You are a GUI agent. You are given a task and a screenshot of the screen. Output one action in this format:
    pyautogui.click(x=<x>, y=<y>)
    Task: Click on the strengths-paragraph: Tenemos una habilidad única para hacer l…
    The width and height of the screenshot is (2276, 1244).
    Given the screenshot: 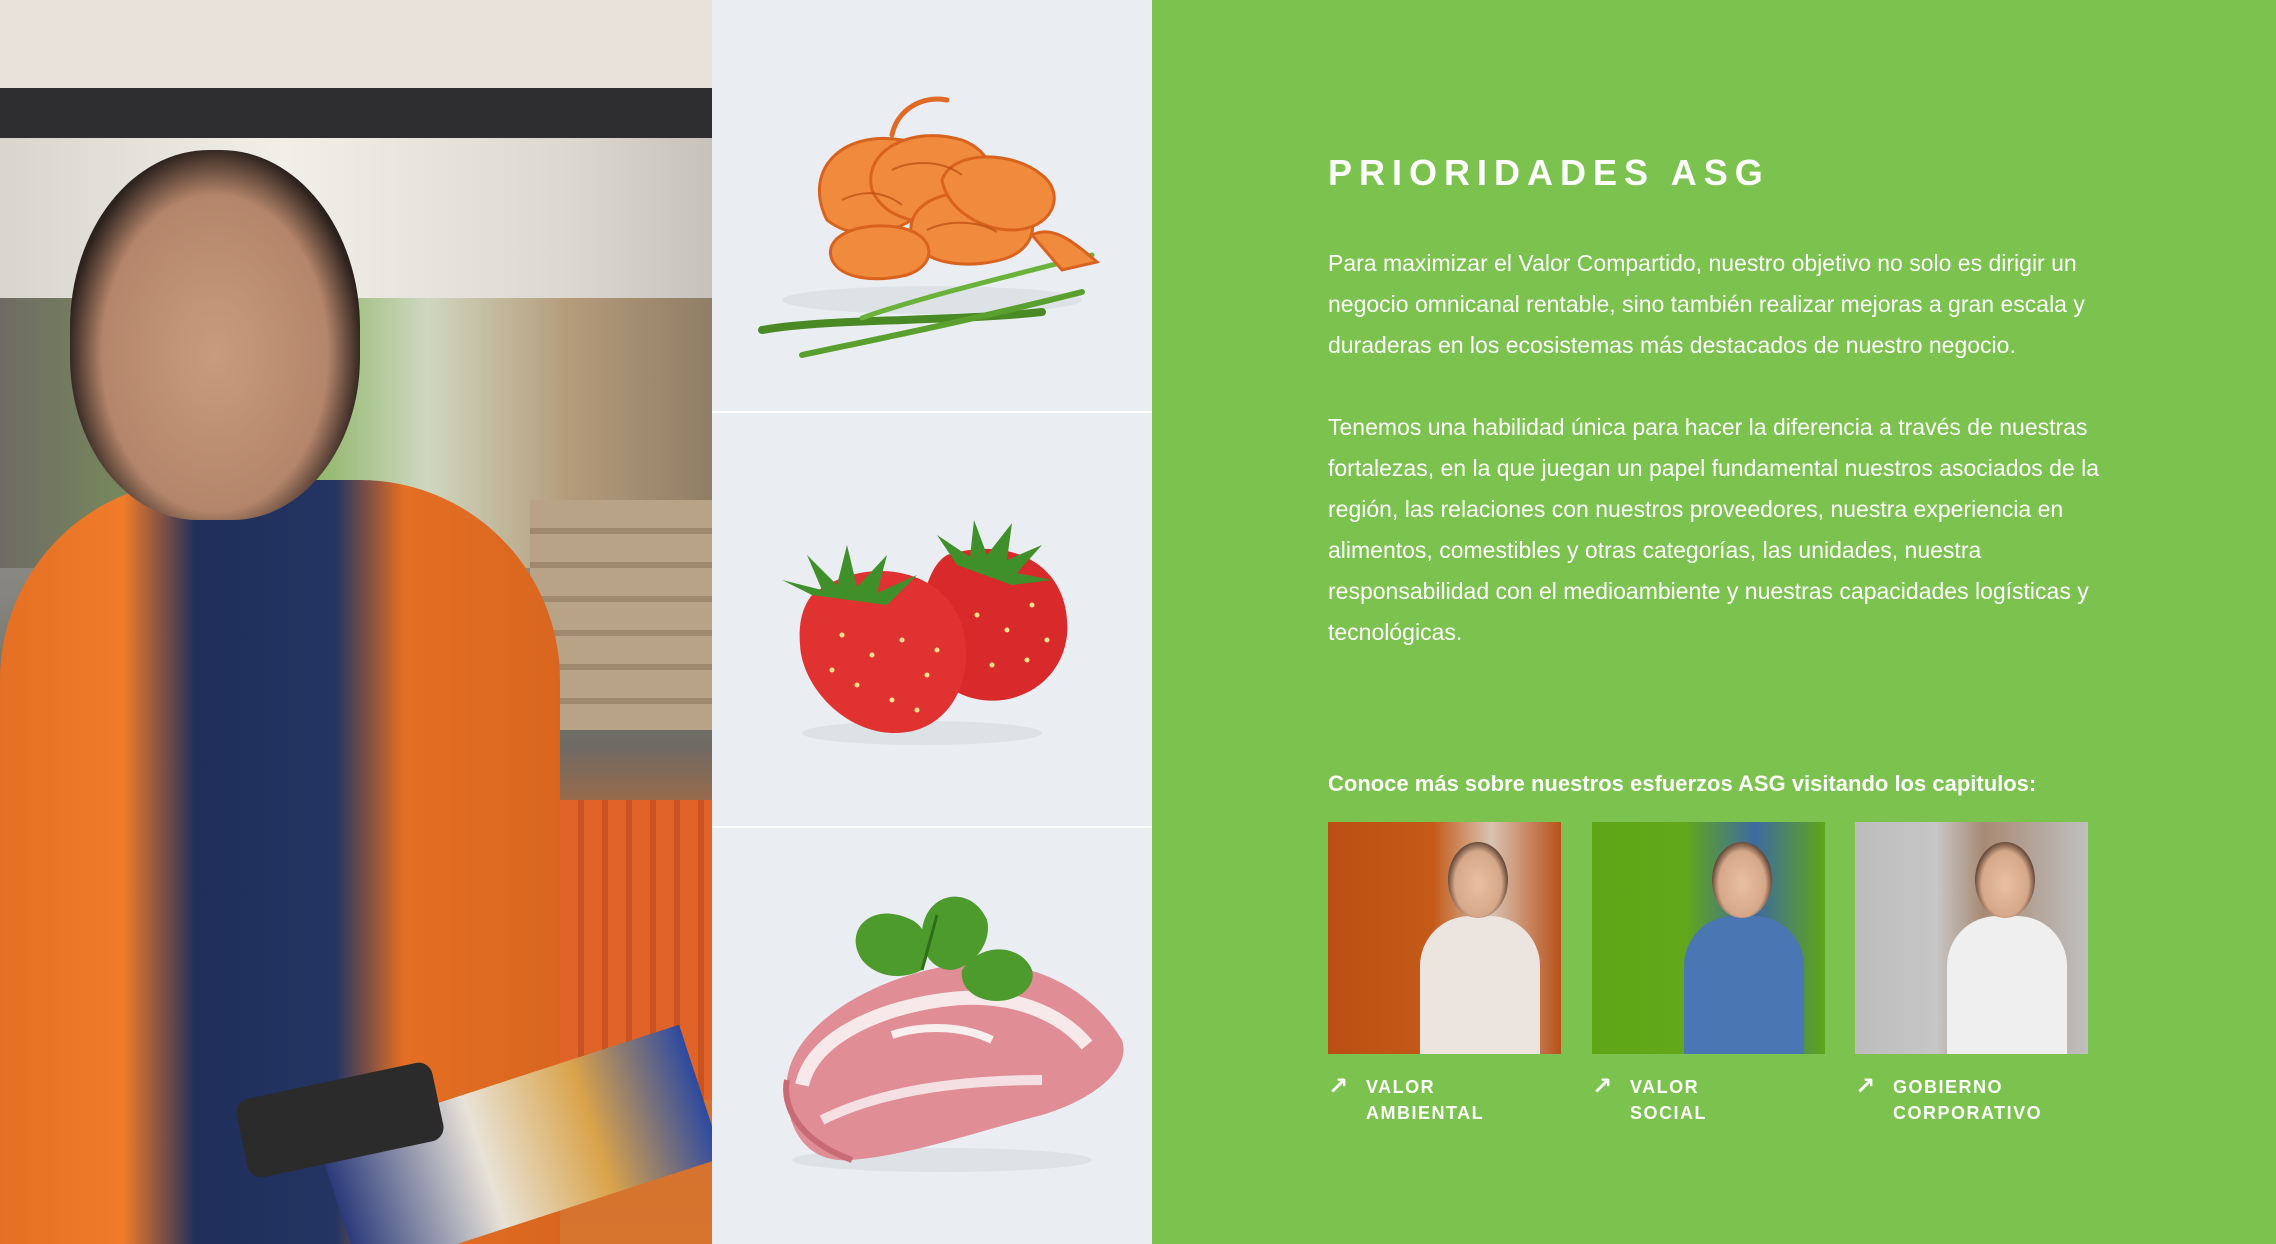 What is the action you would take?
    pyautogui.click(x=1714, y=529)
    